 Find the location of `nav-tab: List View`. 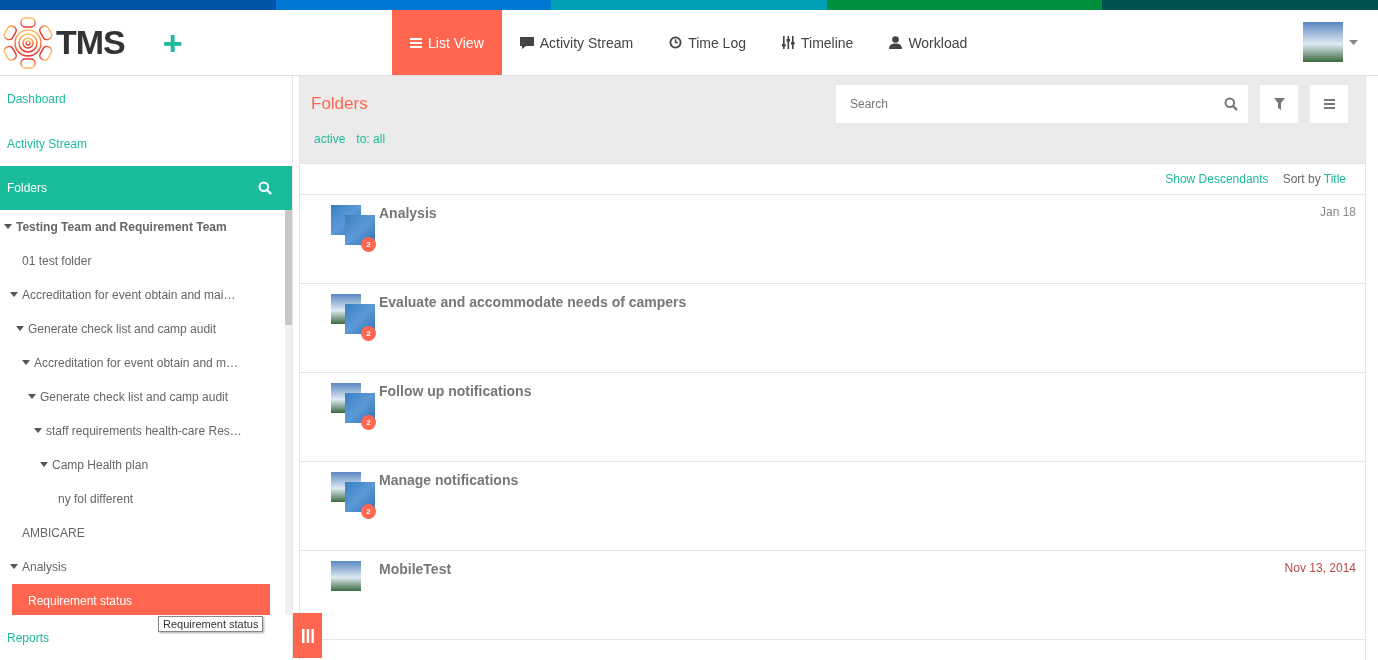

nav-tab: List View is located at coordinates (447, 42).